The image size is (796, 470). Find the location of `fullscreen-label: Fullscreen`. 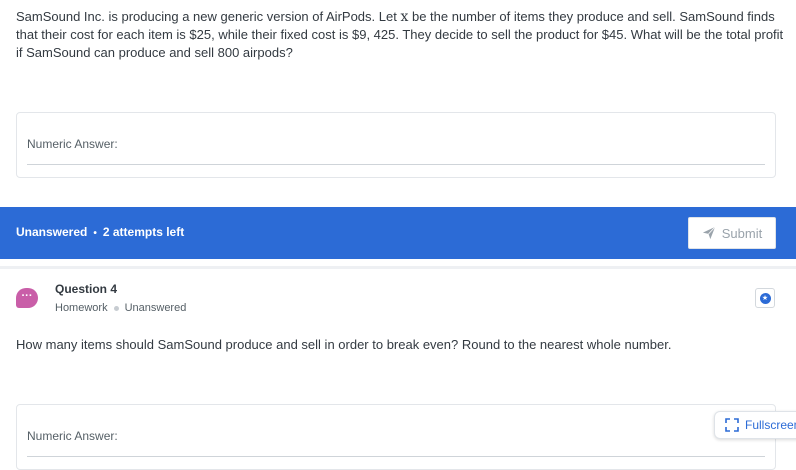

fullscreen-label: Fullscreen is located at coordinates (770, 425).